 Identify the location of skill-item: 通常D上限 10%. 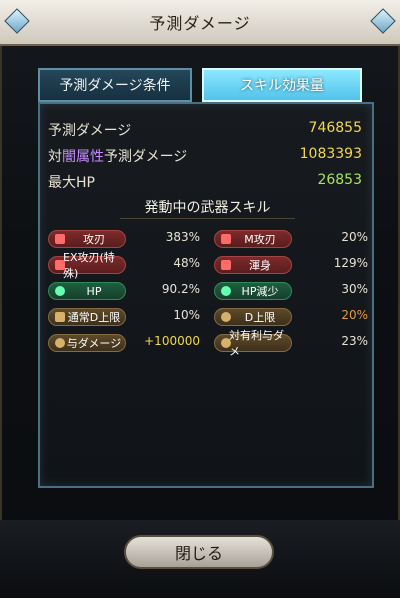
(124, 317).